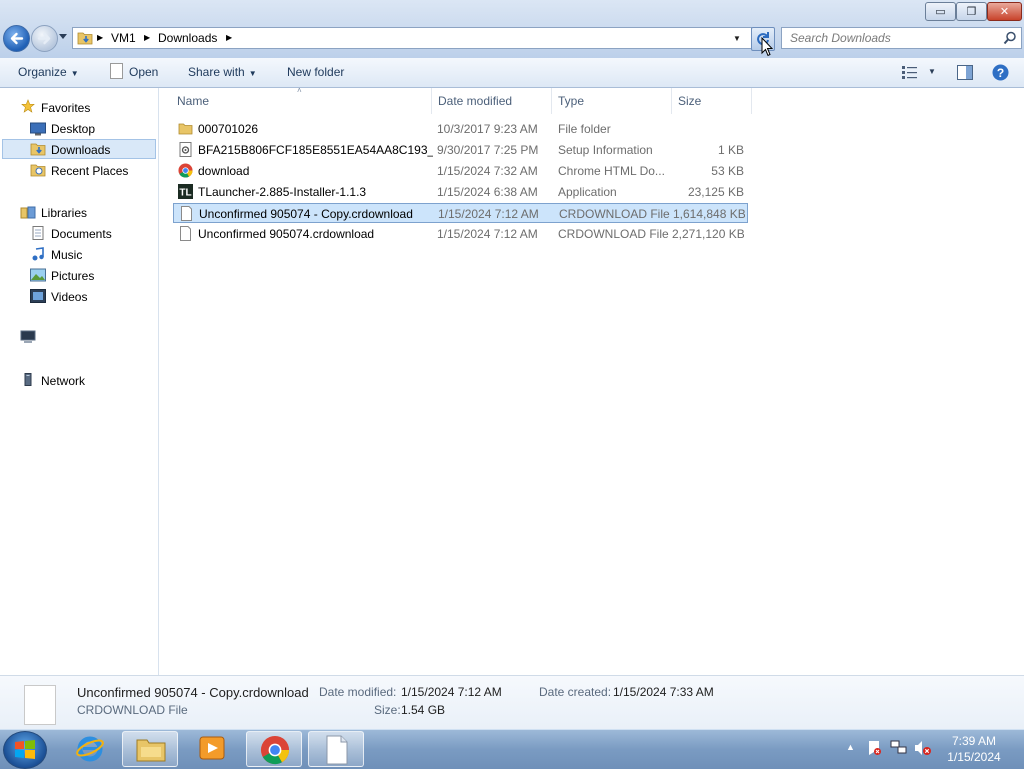 Image resolution: width=1024 pixels, height=769 pixels. I want to click on file-name: TLauncher-2.885-Installer-1.1.3, so click(282, 192).